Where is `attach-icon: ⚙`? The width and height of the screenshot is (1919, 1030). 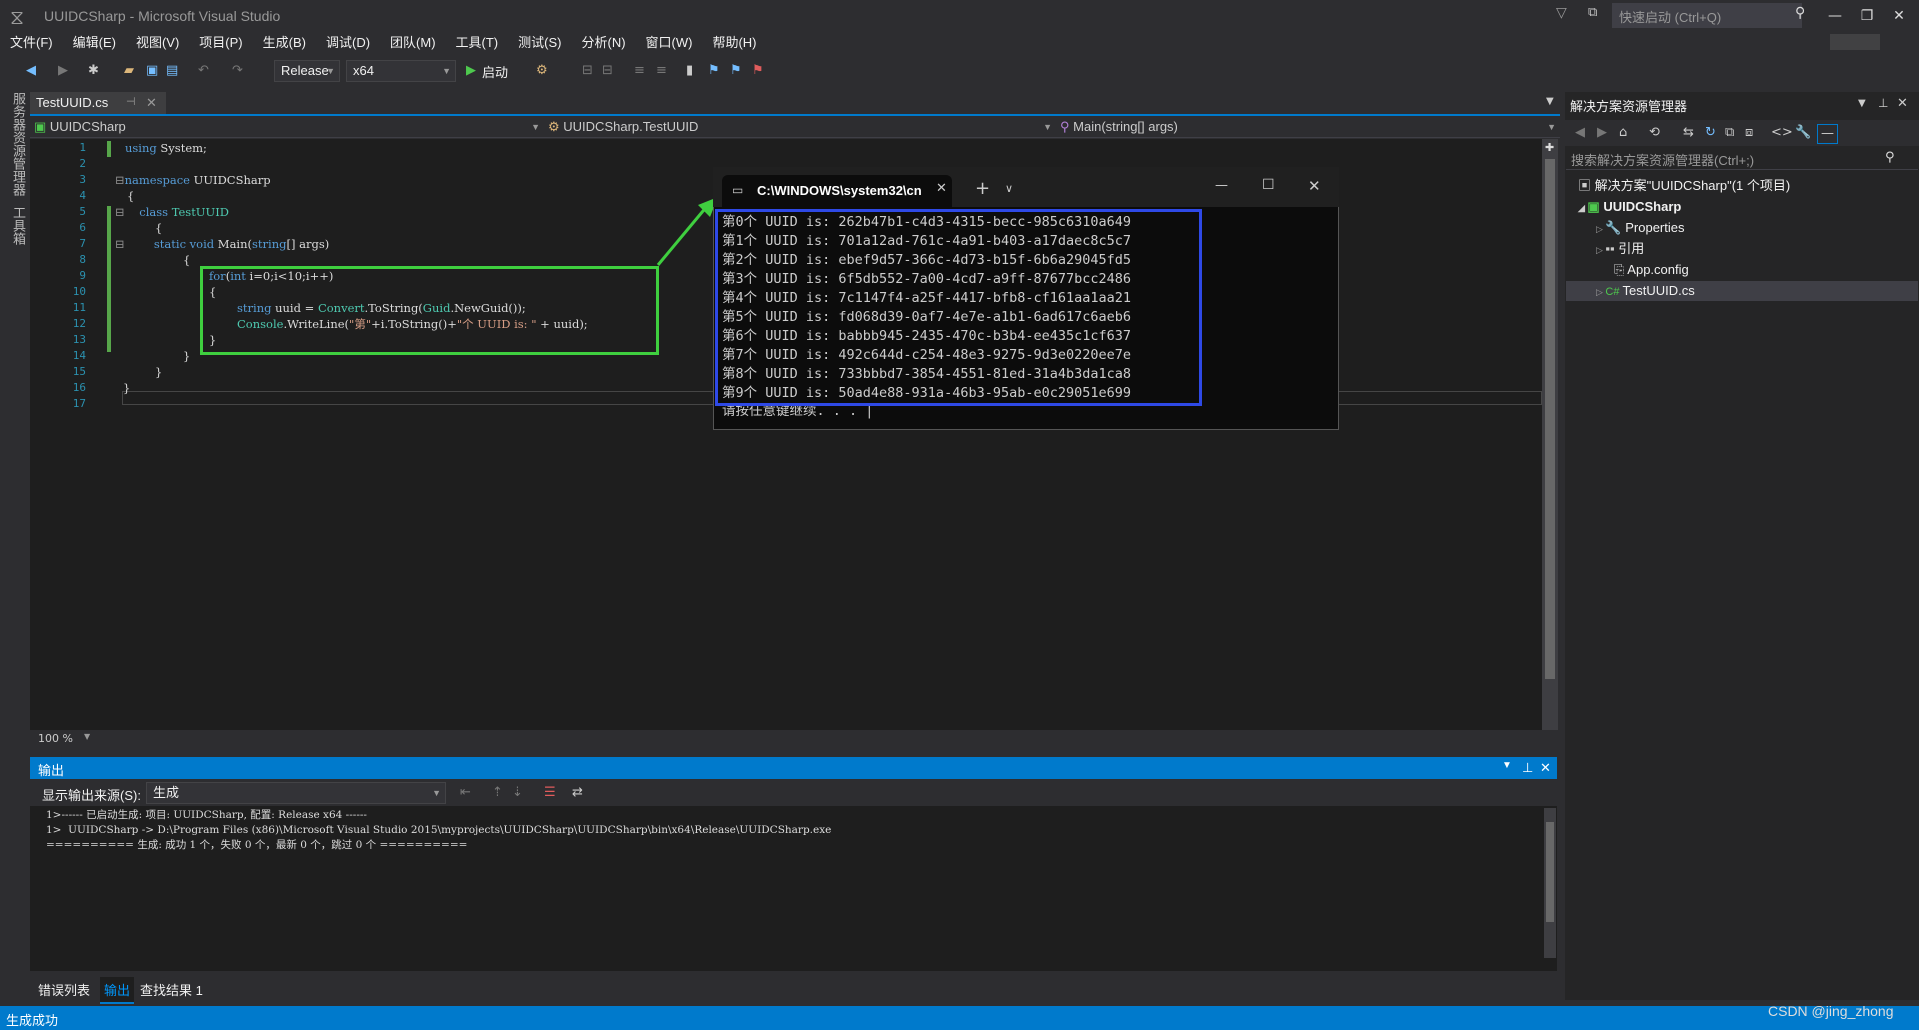 attach-icon: ⚙ is located at coordinates (542, 71).